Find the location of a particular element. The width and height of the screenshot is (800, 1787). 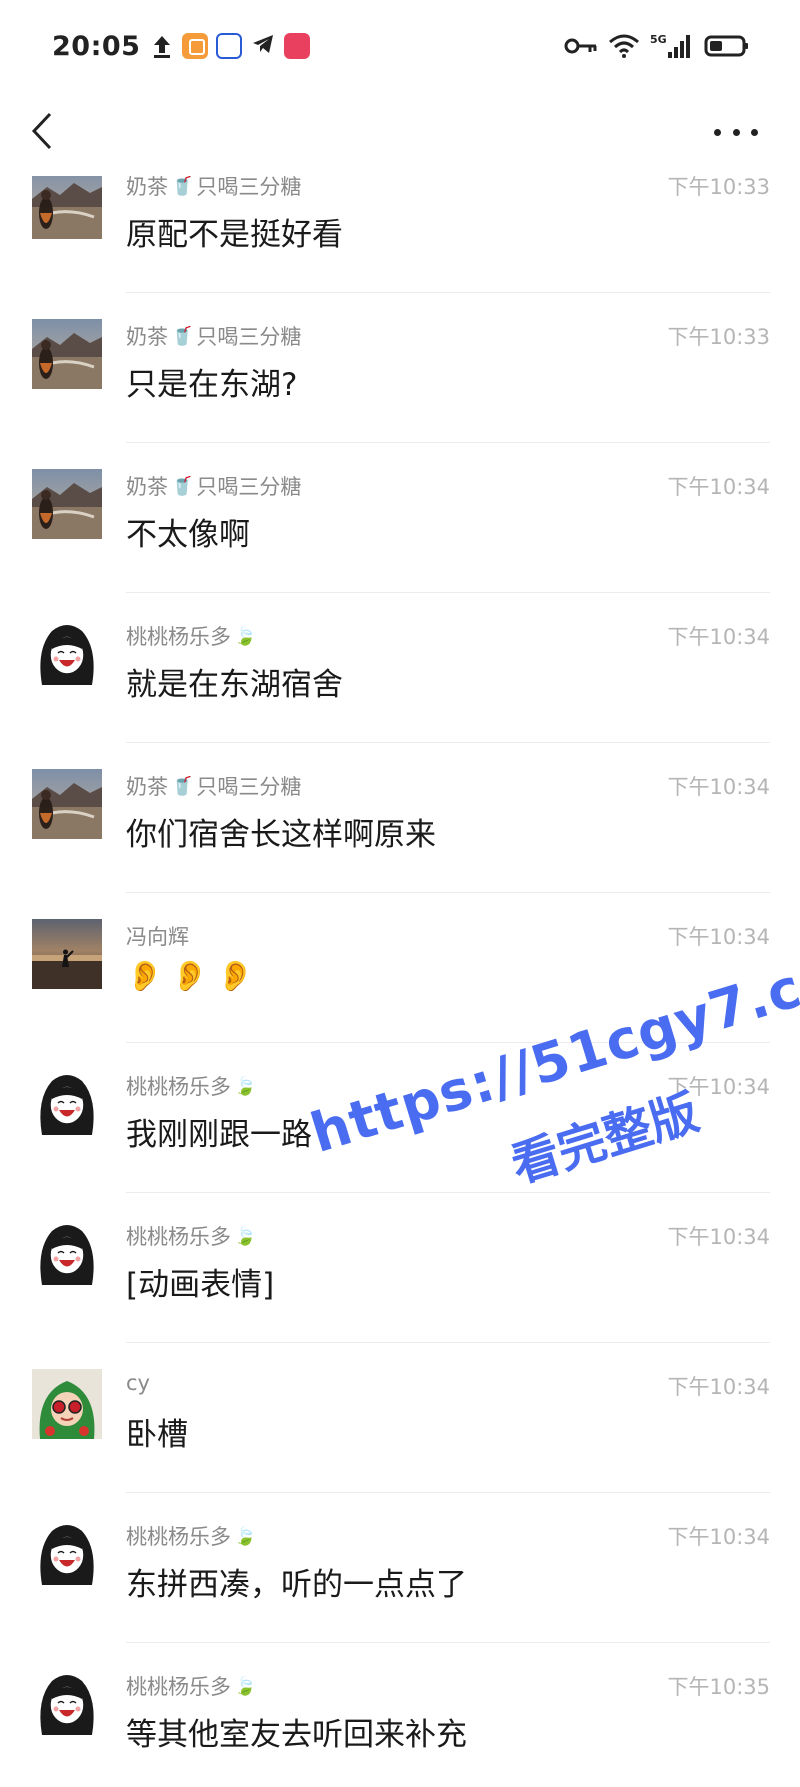

back-button is located at coordinates (42, 131).